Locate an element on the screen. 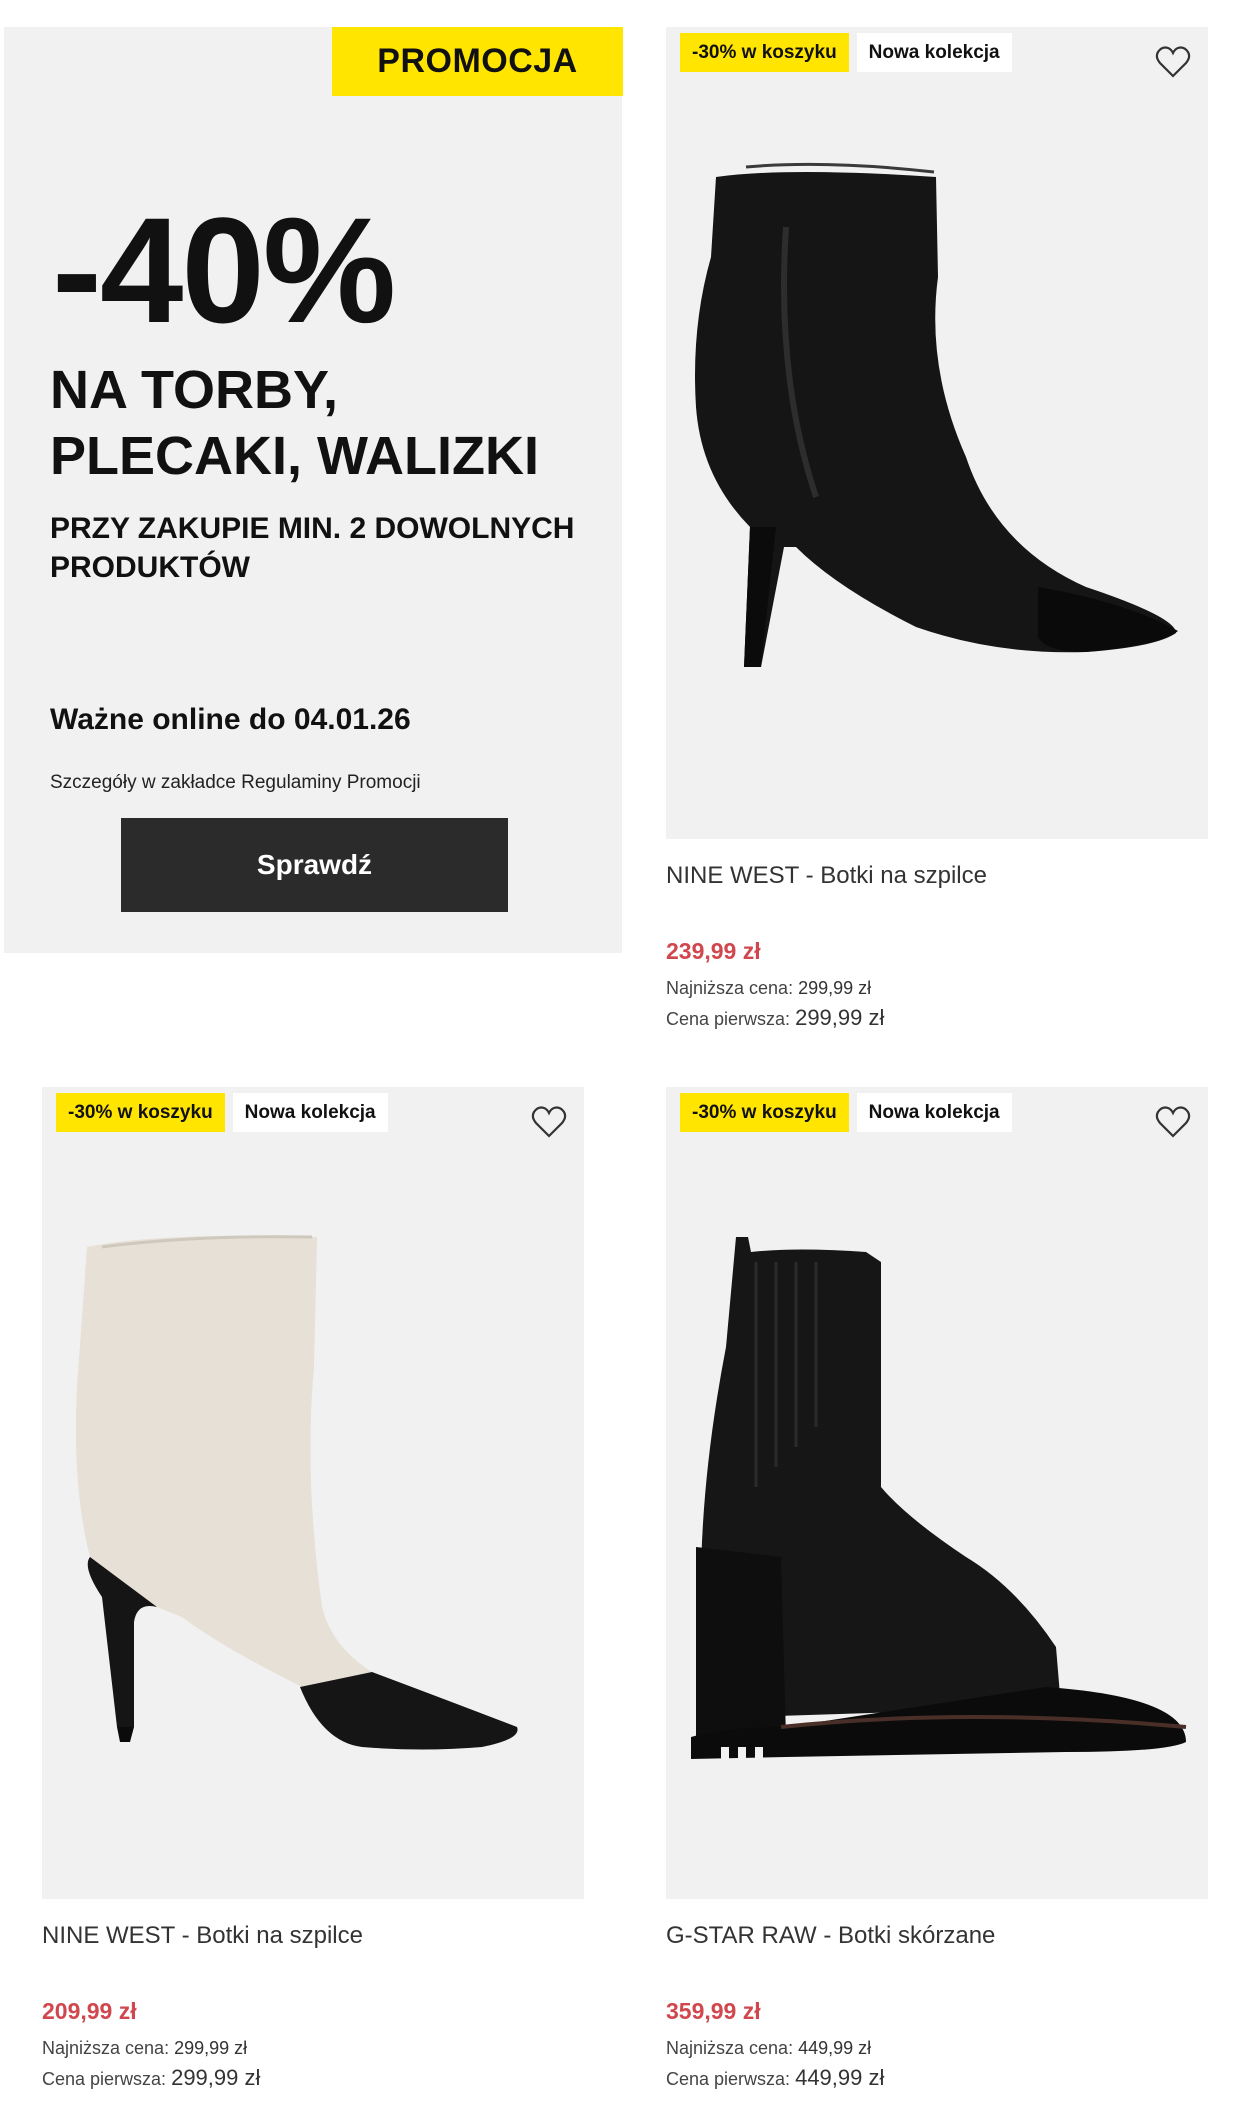 The height and width of the screenshot is (2123, 1250). promo-discount: -40% is located at coordinates (224, 270).